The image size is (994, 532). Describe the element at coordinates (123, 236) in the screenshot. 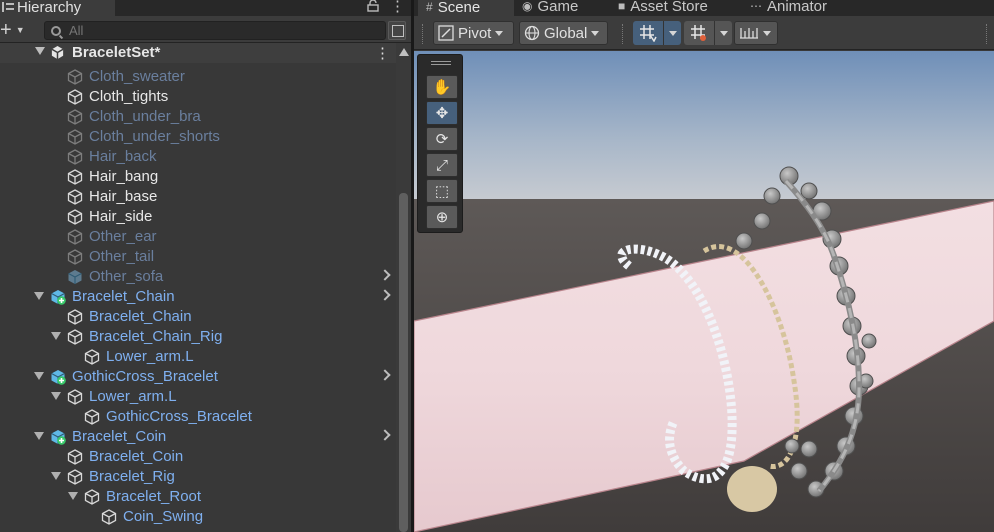

I see `hierarchy-row-label: Other_ear` at that location.